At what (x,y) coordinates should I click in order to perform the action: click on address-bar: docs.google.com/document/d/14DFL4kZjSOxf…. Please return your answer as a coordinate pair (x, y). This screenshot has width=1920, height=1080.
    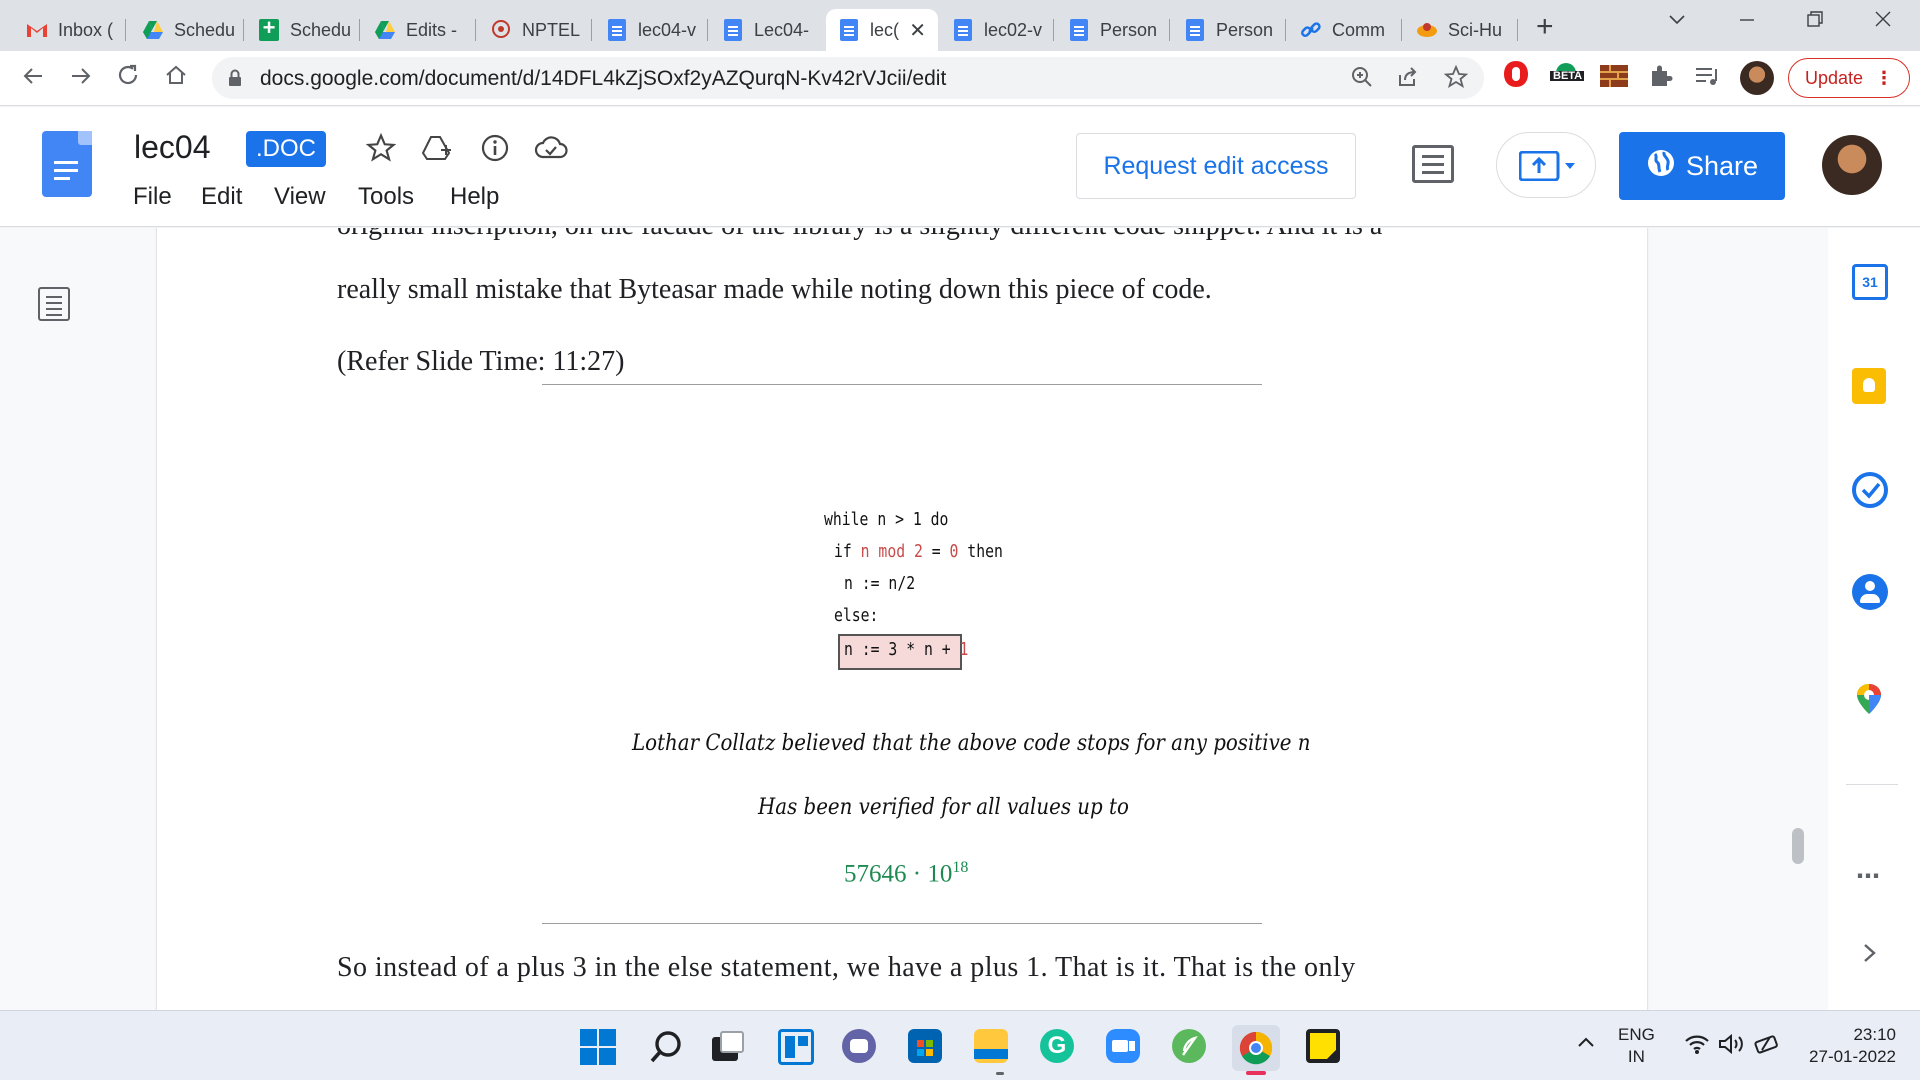
    Looking at the image, I should click on (848, 78).